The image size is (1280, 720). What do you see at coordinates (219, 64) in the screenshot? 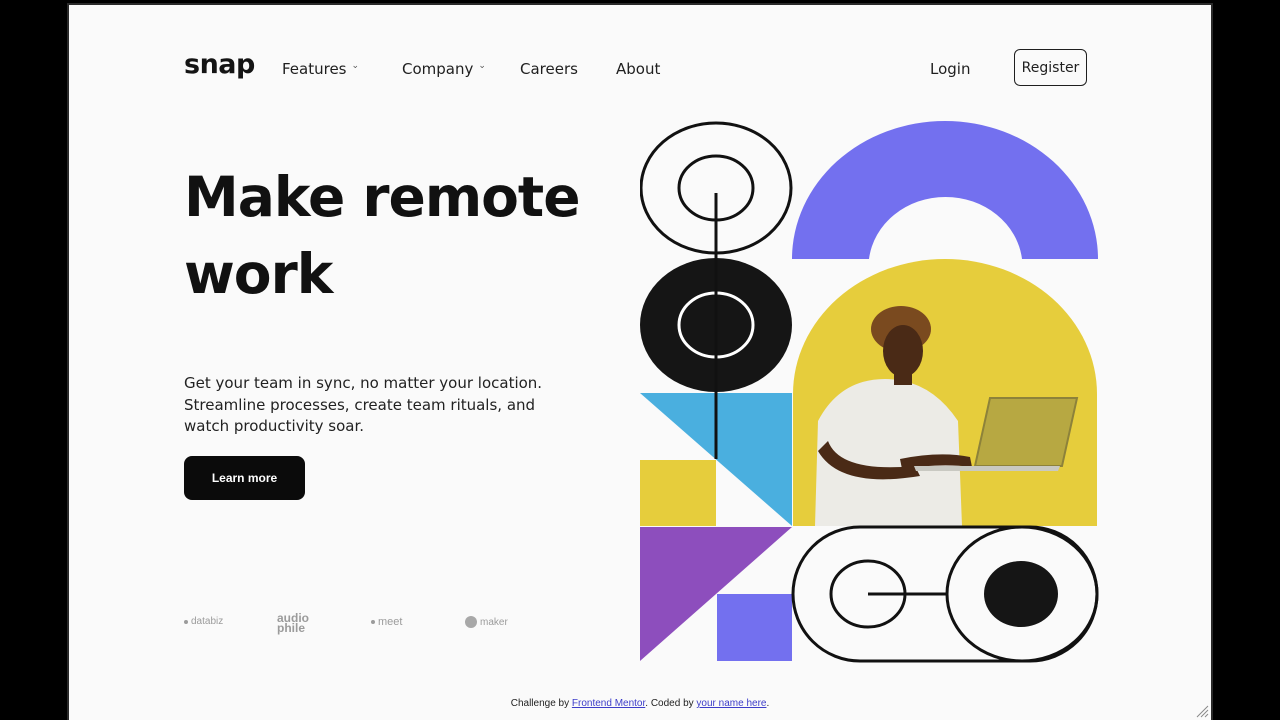
I see `snap-logo: snap` at bounding box center [219, 64].